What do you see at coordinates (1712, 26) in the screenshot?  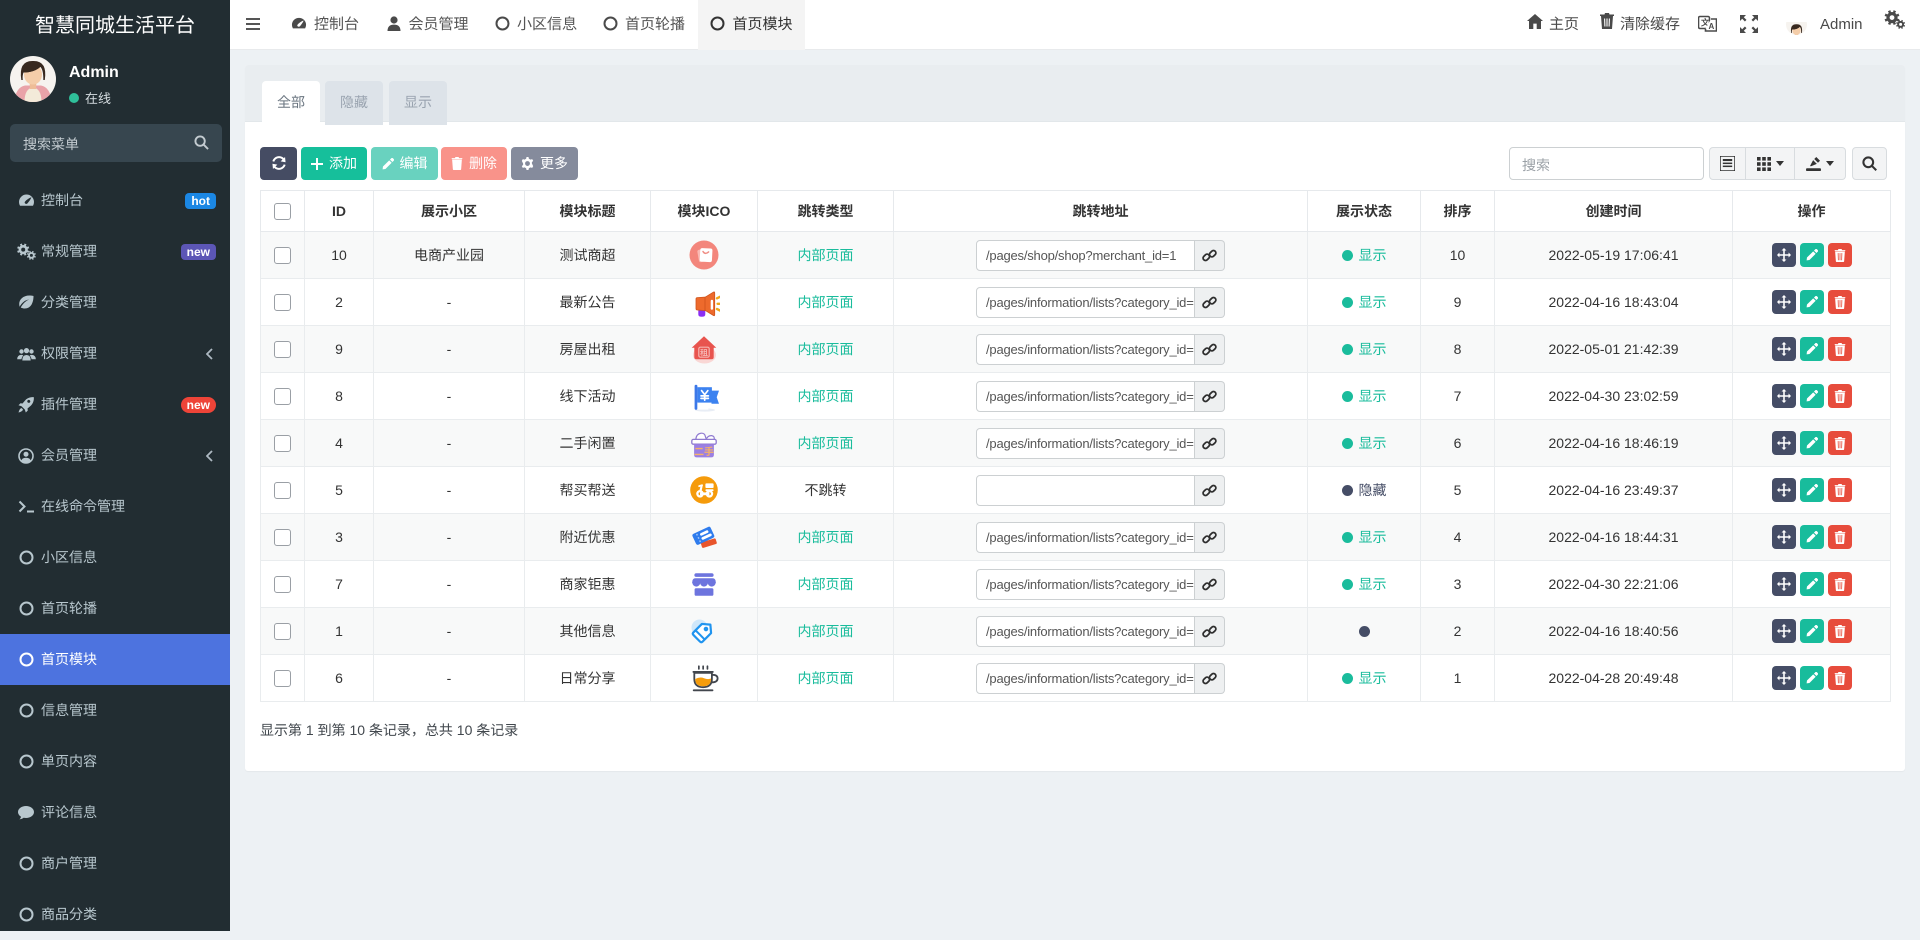 I see `svg-text: A` at bounding box center [1712, 26].